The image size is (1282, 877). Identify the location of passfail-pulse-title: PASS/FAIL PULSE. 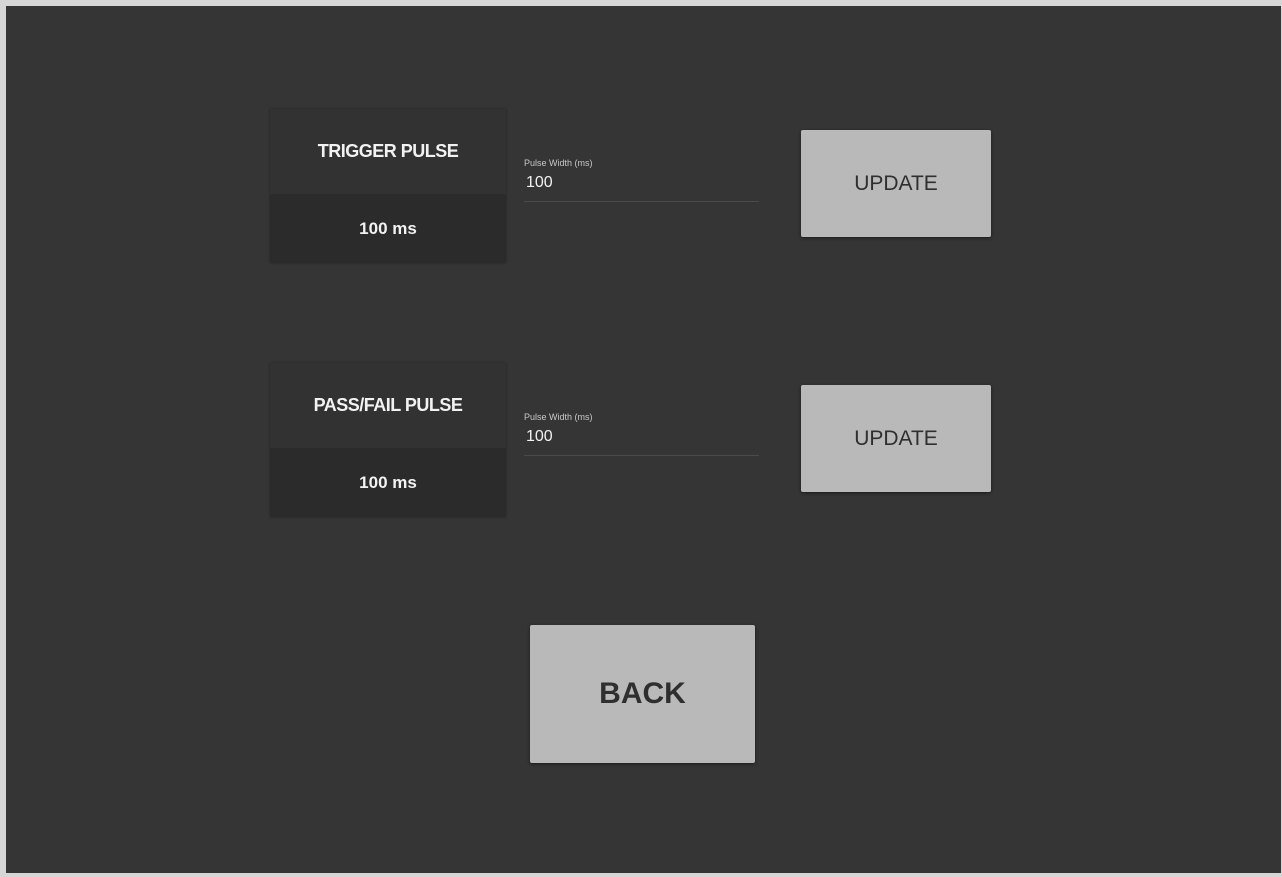
(388, 405).